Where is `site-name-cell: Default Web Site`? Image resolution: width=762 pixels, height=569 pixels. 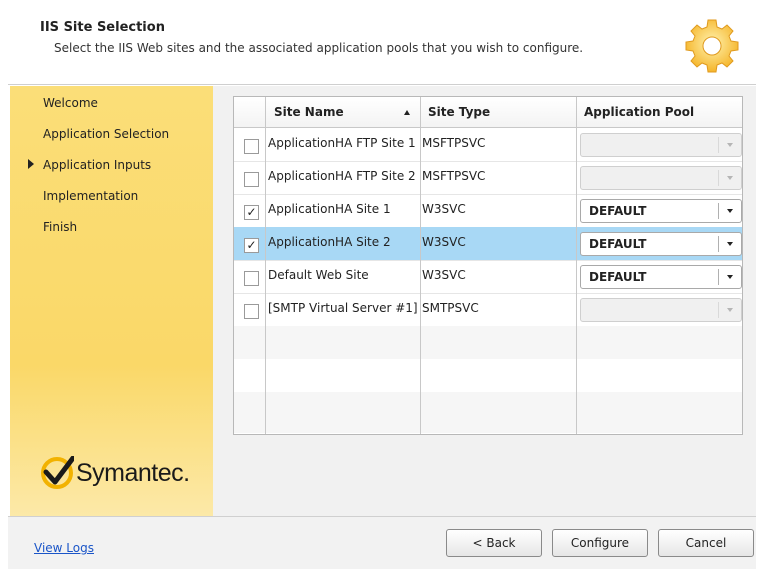
site-name-cell: Default Web Site is located at coordinates (318, 275).